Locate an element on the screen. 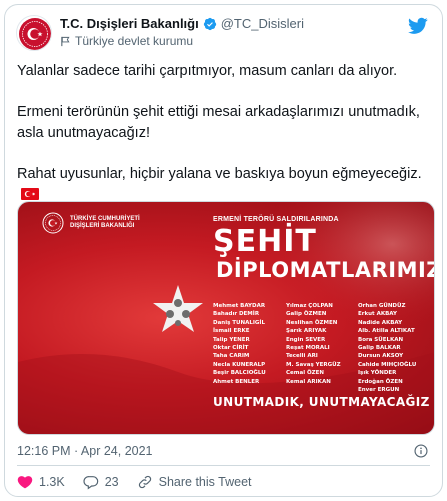 This screenshot has height=501, width=447. diplomat-name: Galip BALKAR is located at coordinates (379, 348).